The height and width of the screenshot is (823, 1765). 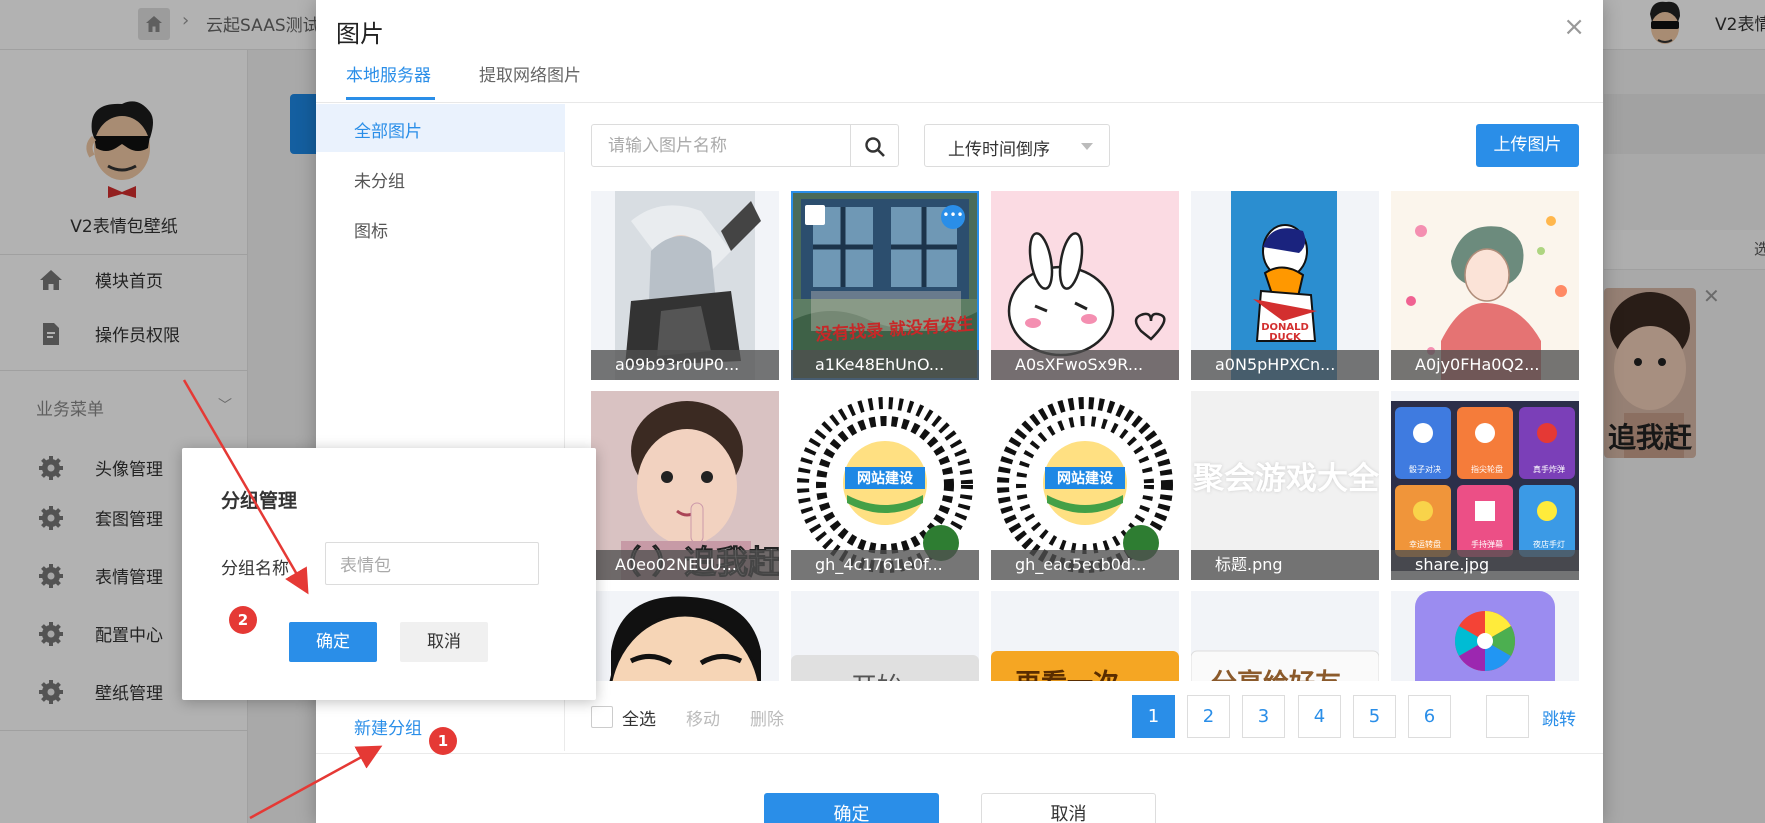 I want to click on arrow-to-group-name, so click(x=245, y=487).